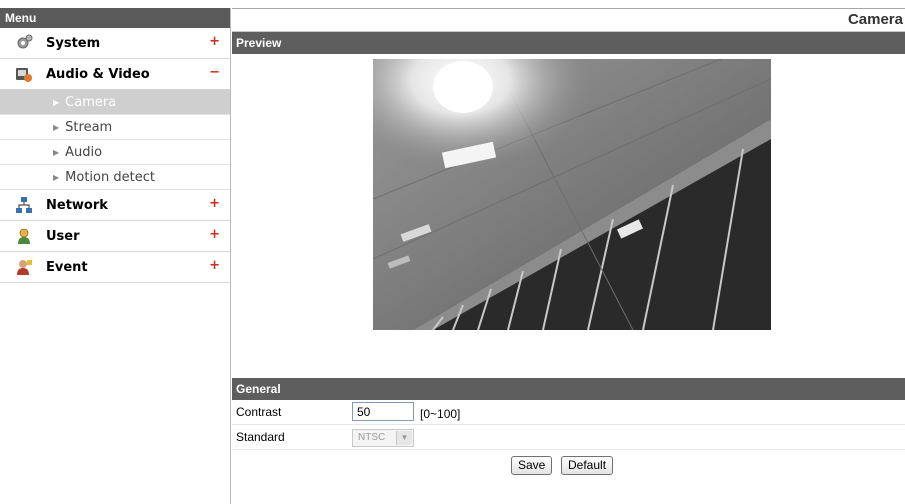 Image resolution: width=905 pixels, height=504 pixels. I want to click on sidebar-item-label: Audio & Video, so click(98, 74).